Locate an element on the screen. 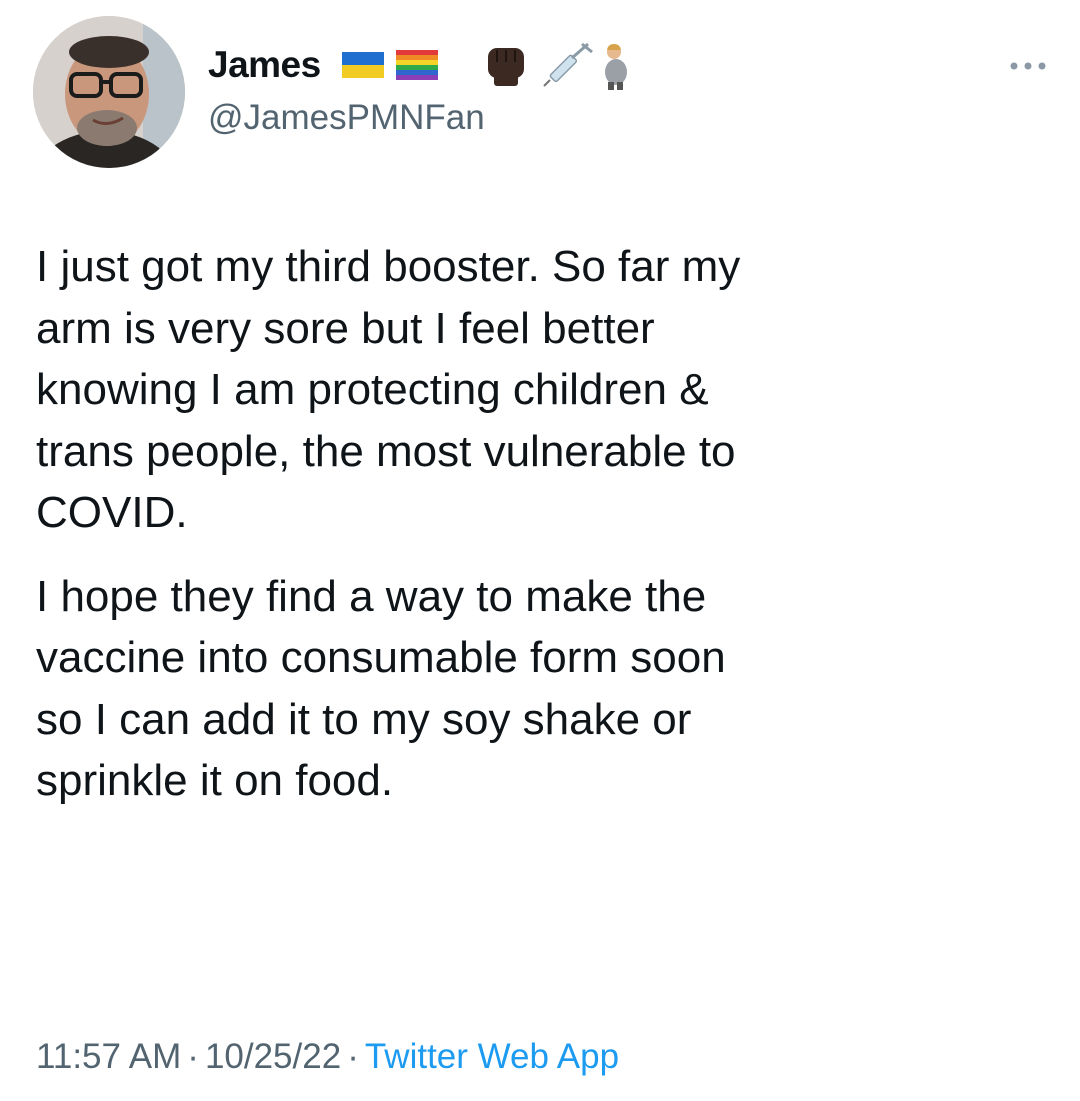  avatar-photo is located at coordinates (109, 92).